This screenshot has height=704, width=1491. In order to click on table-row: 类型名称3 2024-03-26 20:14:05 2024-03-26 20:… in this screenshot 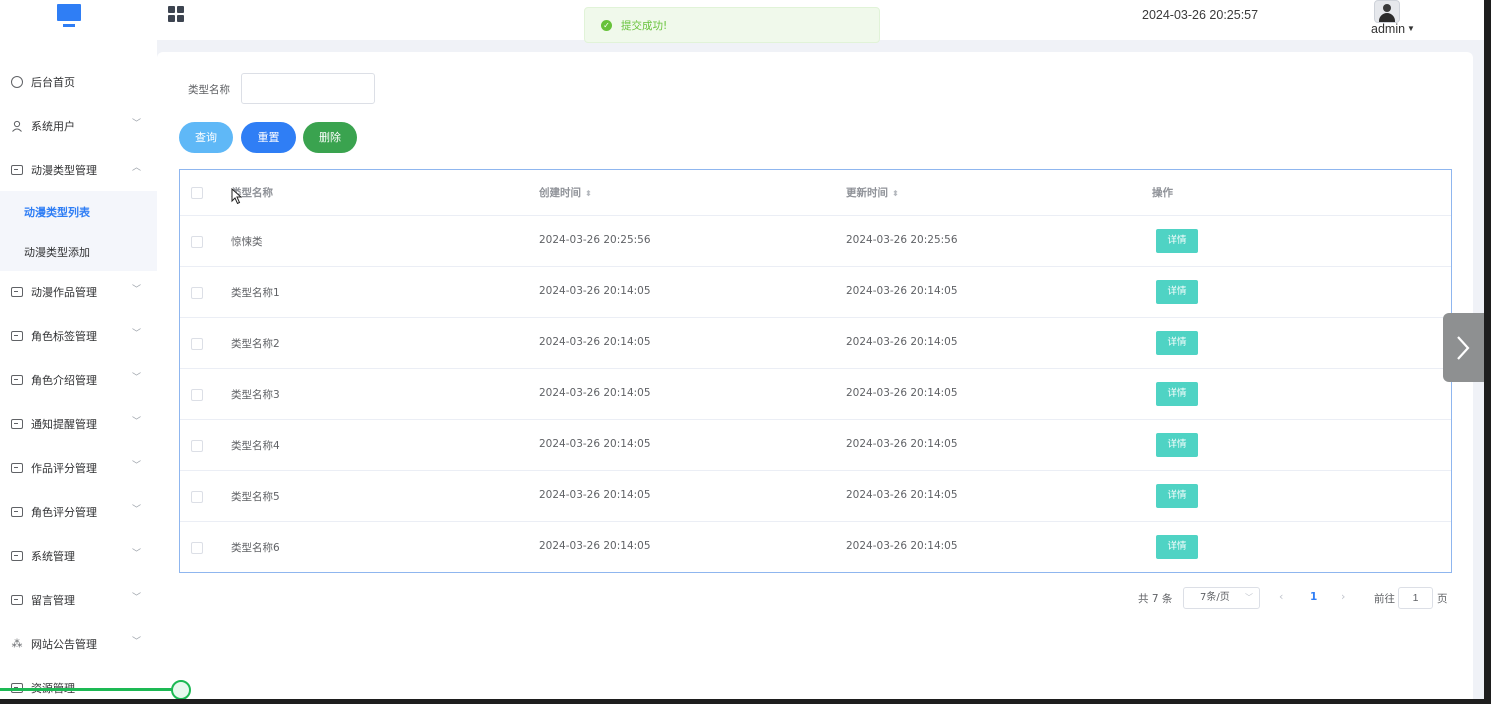, I will do `click(815, 394)`.